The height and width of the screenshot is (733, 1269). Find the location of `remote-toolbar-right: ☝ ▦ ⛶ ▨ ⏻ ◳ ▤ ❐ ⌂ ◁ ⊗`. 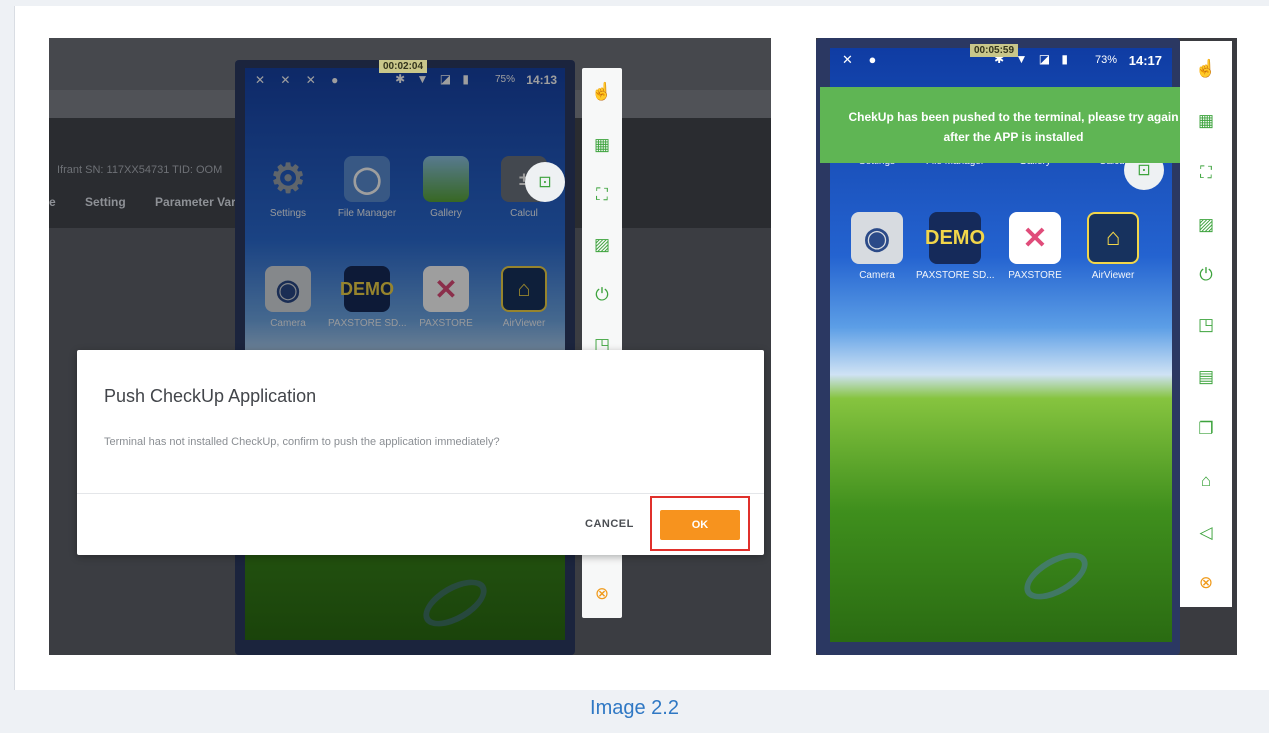

remote-toolbar-right: ☝ ▦ ⛶ ▨ ⏻ ◳ ▤ ❐ ⌂ ◁ ⊗ is located at coordinates (1206, 324).